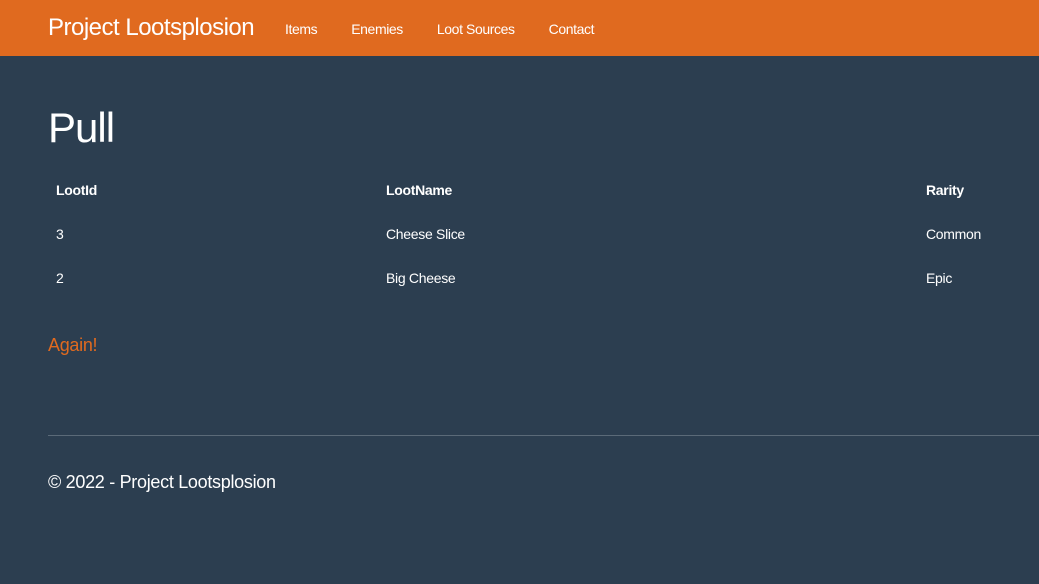 The height and width of the screenshot is (584, 1039). Describe the element at coordinates (81, 127) in the screenshot. I see `page-title: Pull` at that location.